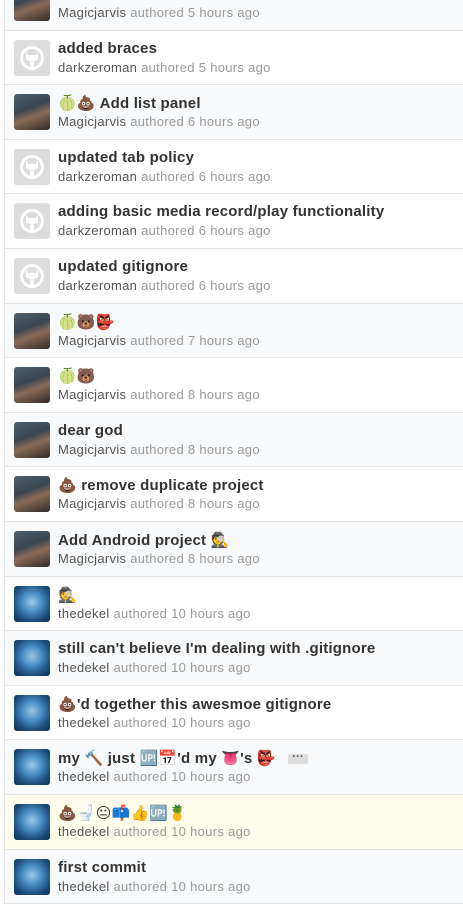 This screenshot has width=463, height=912. What do you see at coordinates (255, 813) in the screenshot?
I see `commit-message: 💩🚽😐📫👍🆙🍍` at bounding box center [255, 813].